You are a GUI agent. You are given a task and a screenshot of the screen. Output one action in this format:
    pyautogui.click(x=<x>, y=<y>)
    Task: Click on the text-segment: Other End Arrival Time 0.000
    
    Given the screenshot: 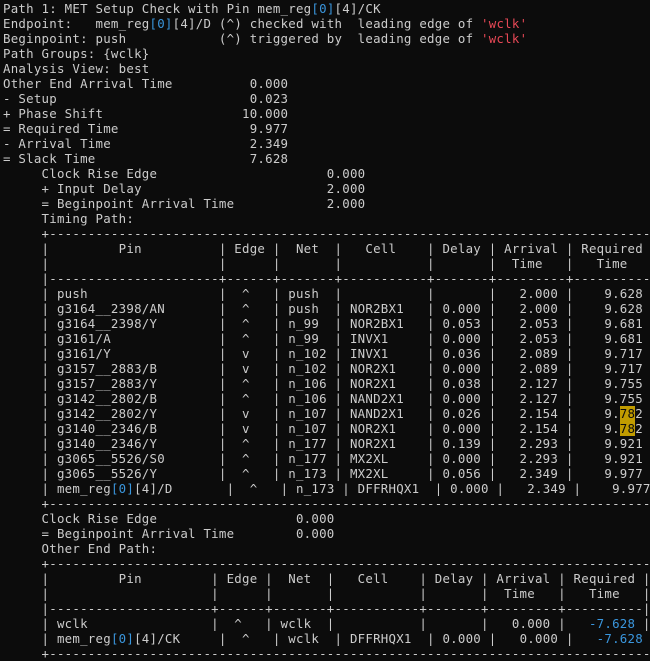 What is the action you would take?
    pyautogui.click(x=146, y=83)
    